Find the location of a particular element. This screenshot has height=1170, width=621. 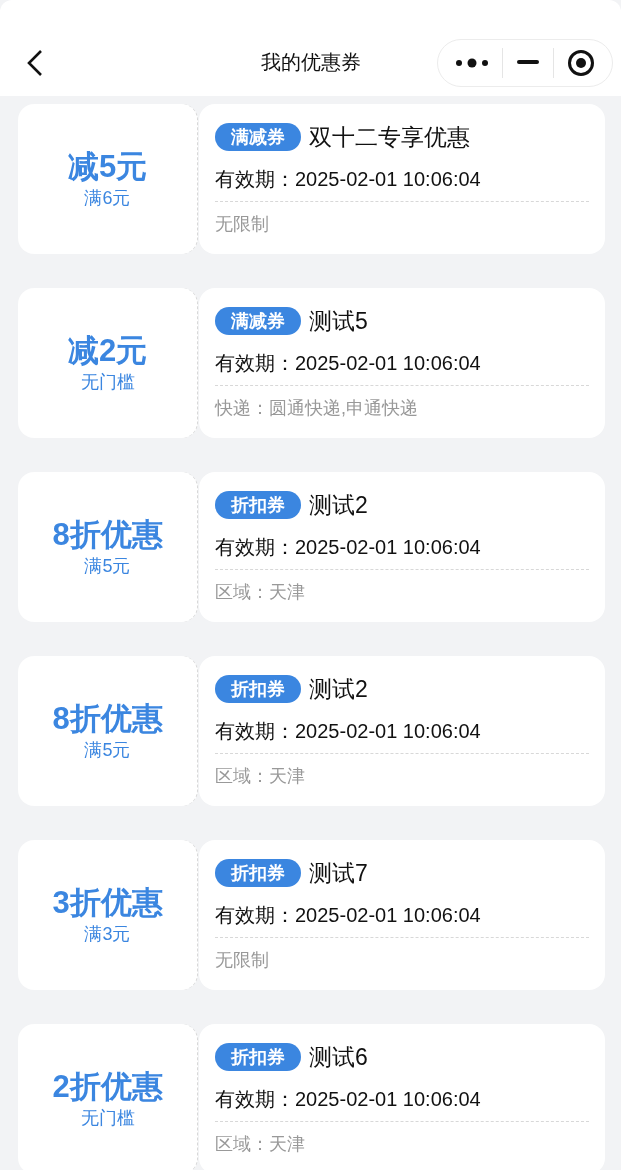

scope-text: 快递：圆通快递,申通快递 is located at coordinates (317, 408).